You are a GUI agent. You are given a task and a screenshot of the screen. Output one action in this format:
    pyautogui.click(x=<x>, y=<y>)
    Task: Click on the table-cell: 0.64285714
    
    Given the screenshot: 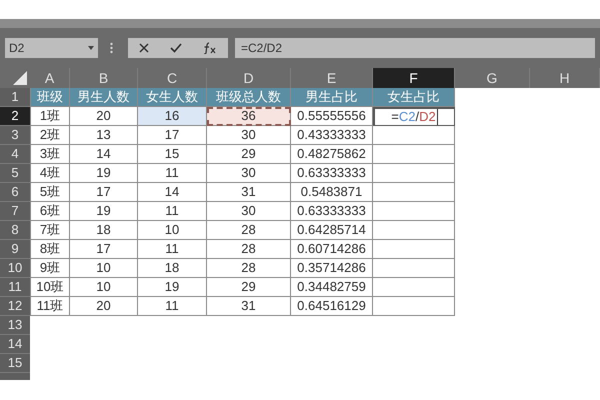 What is the action you would take?
    pyautogui.click(x=332, y=230)
    